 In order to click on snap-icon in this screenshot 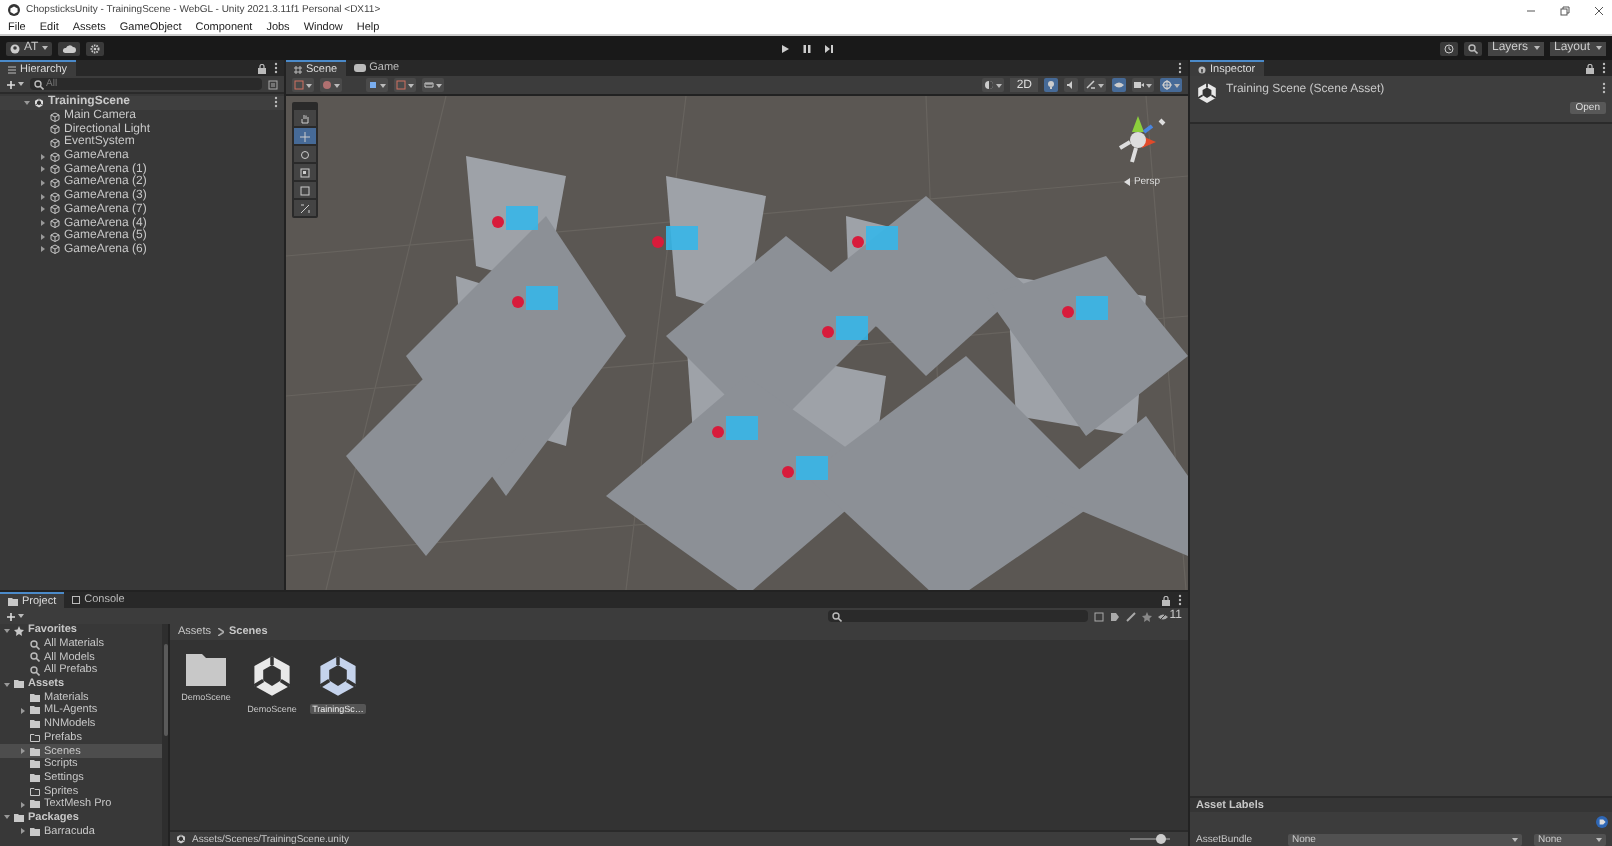, I will do `click(401, 85)`.